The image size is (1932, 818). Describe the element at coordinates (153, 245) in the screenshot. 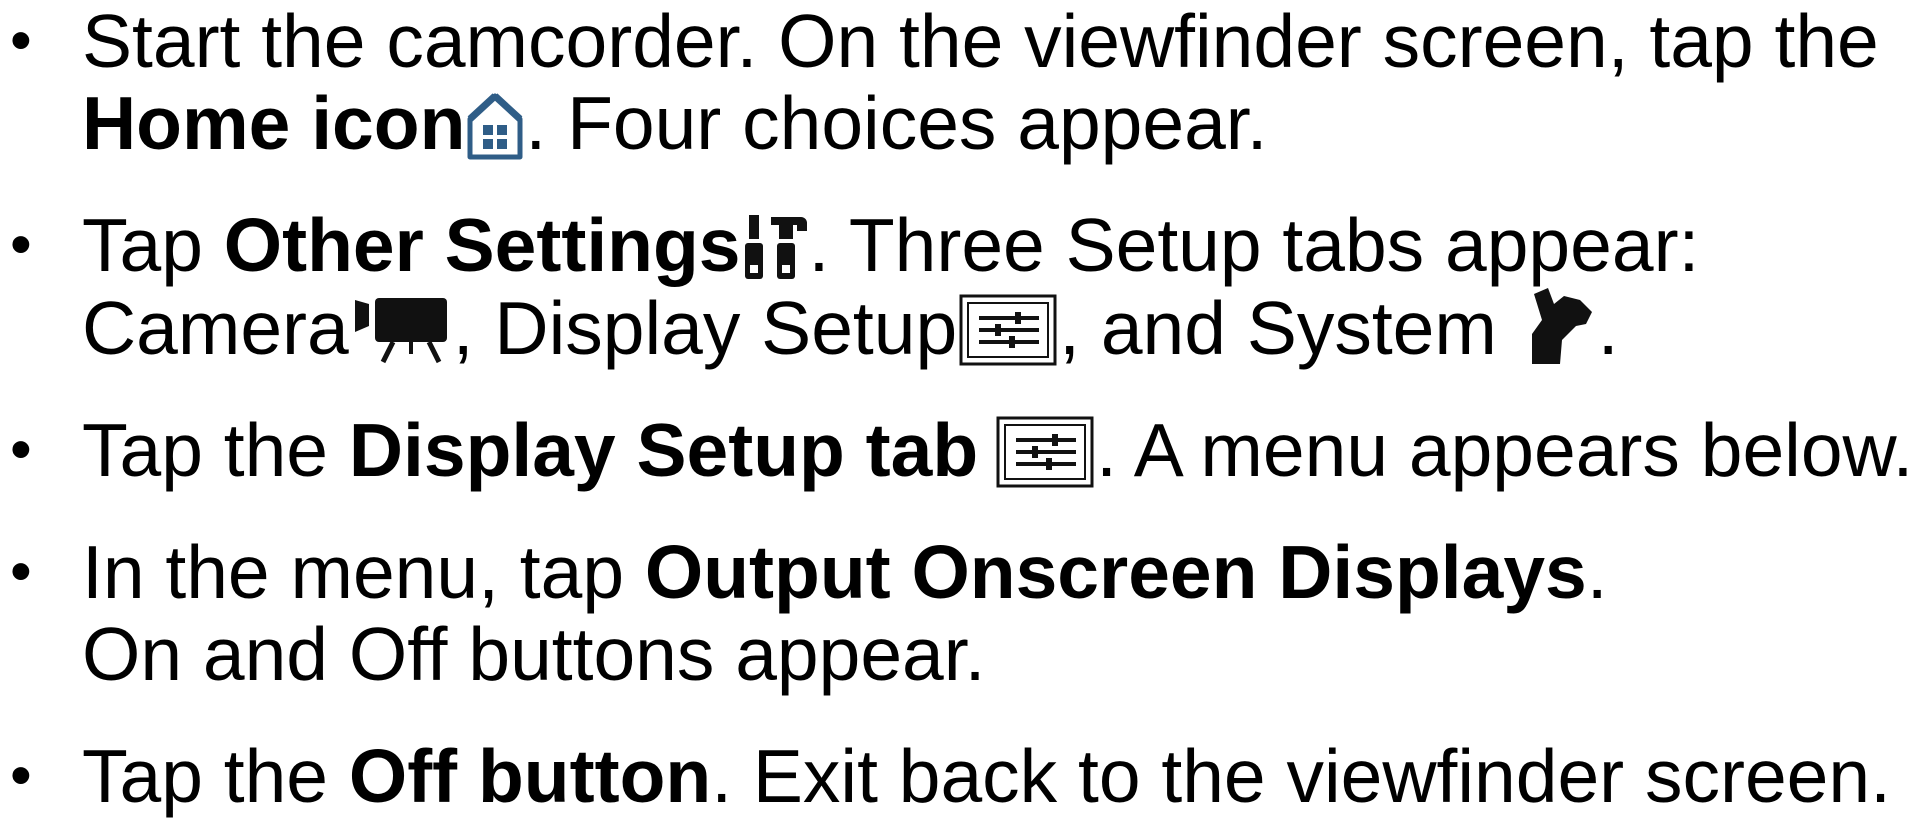

I see `step-text: Tap` at that location.